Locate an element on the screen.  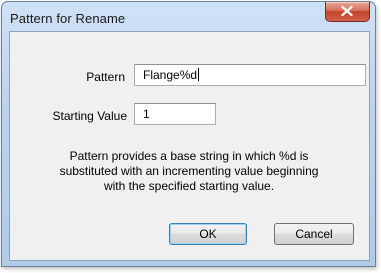
title-bar: Pattern for Rename is located at coordinates (188, 16).